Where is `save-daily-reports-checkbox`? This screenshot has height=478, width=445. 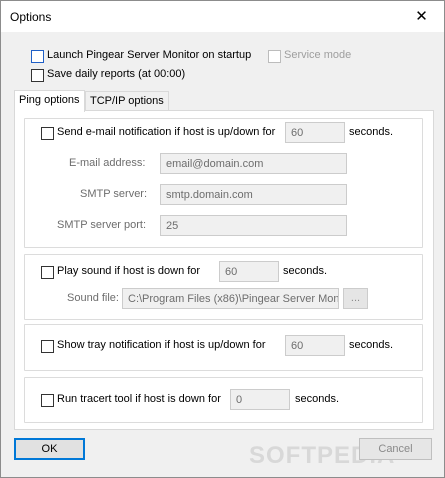
save-daily-reports-checkbox is located at coordinates (37, 75).